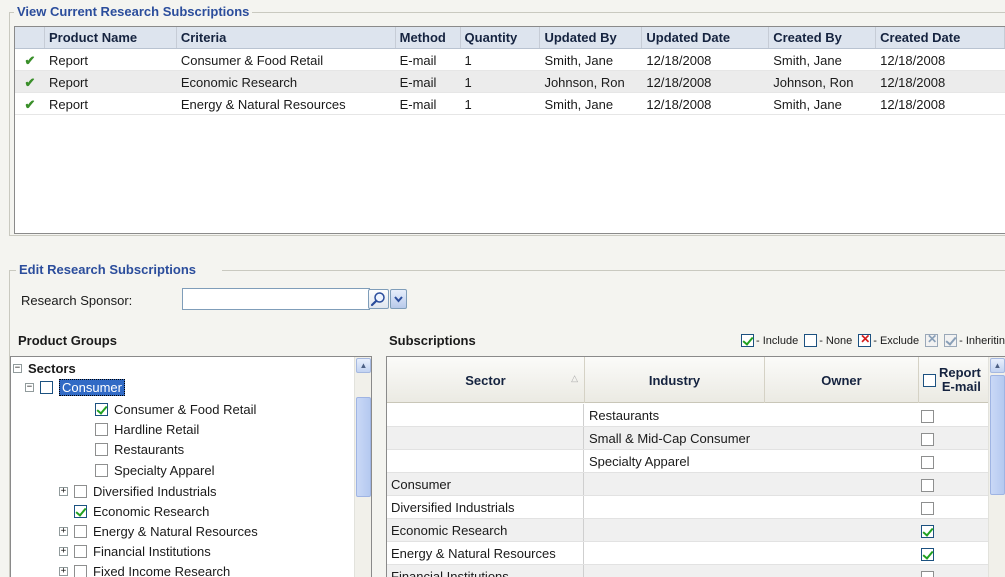 The width and height of the screenshot is (1005, 577). I want to click on cell-sector: Economic Research, so click(485, 530).